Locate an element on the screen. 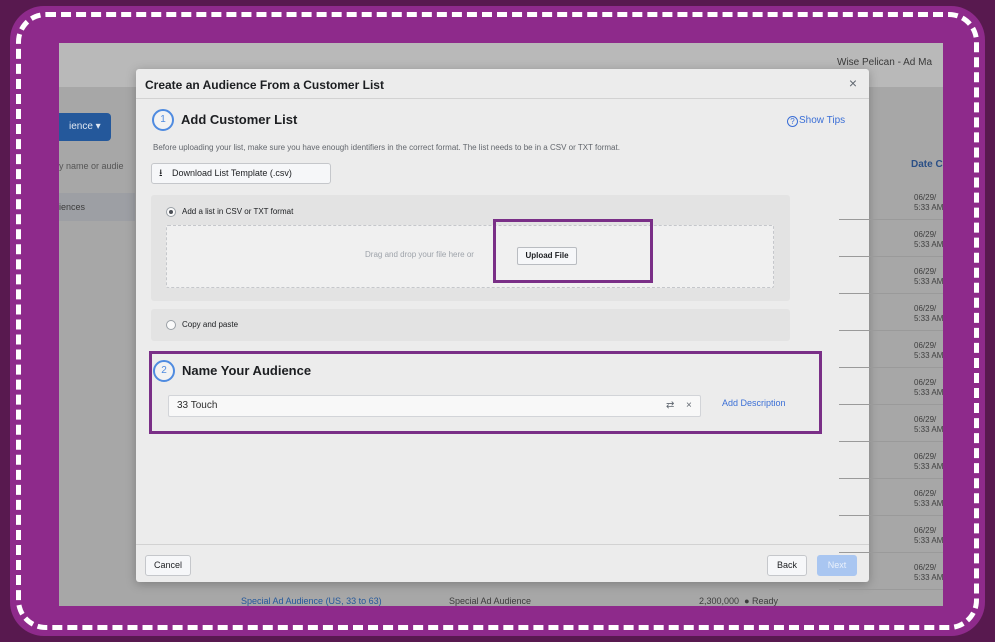  background-date-column-header: Date C is located at coordinates (927, 164).